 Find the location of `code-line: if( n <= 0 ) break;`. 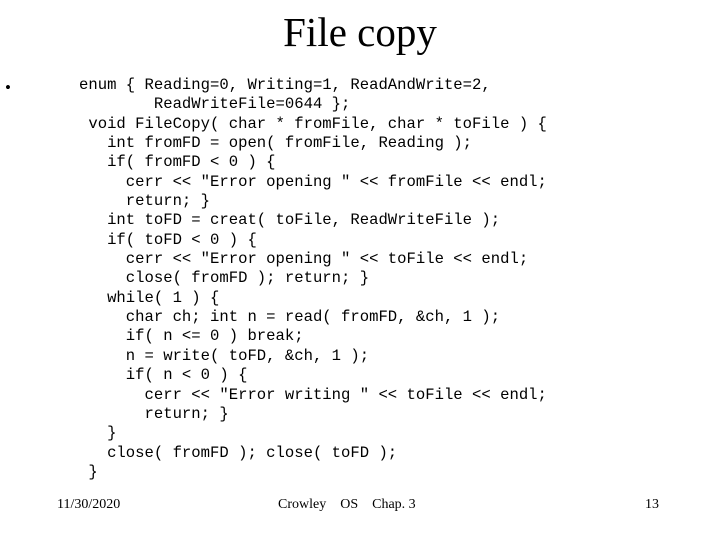

code-line: if( n <= 0 ) break; is located at coordinates (365, 336).